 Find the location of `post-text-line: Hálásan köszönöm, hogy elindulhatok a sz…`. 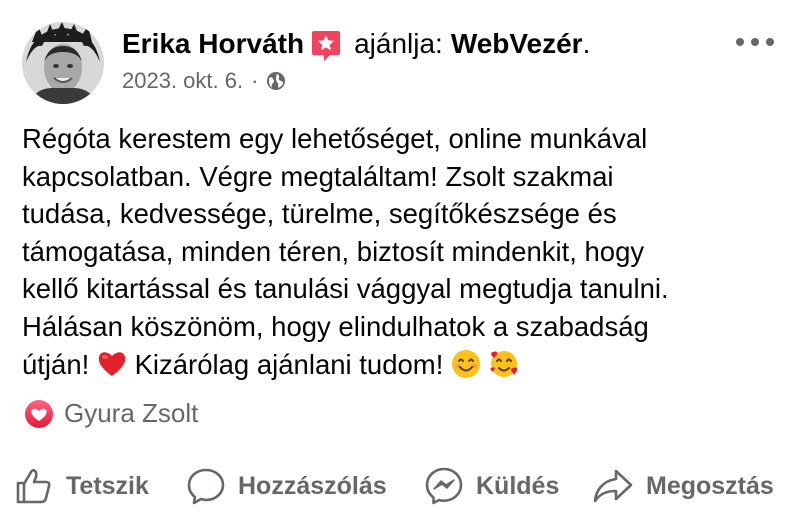

post-text-line: Hálásan köszönöm, hogy elindulhatok a sz… is located at coordinates (335, 326).